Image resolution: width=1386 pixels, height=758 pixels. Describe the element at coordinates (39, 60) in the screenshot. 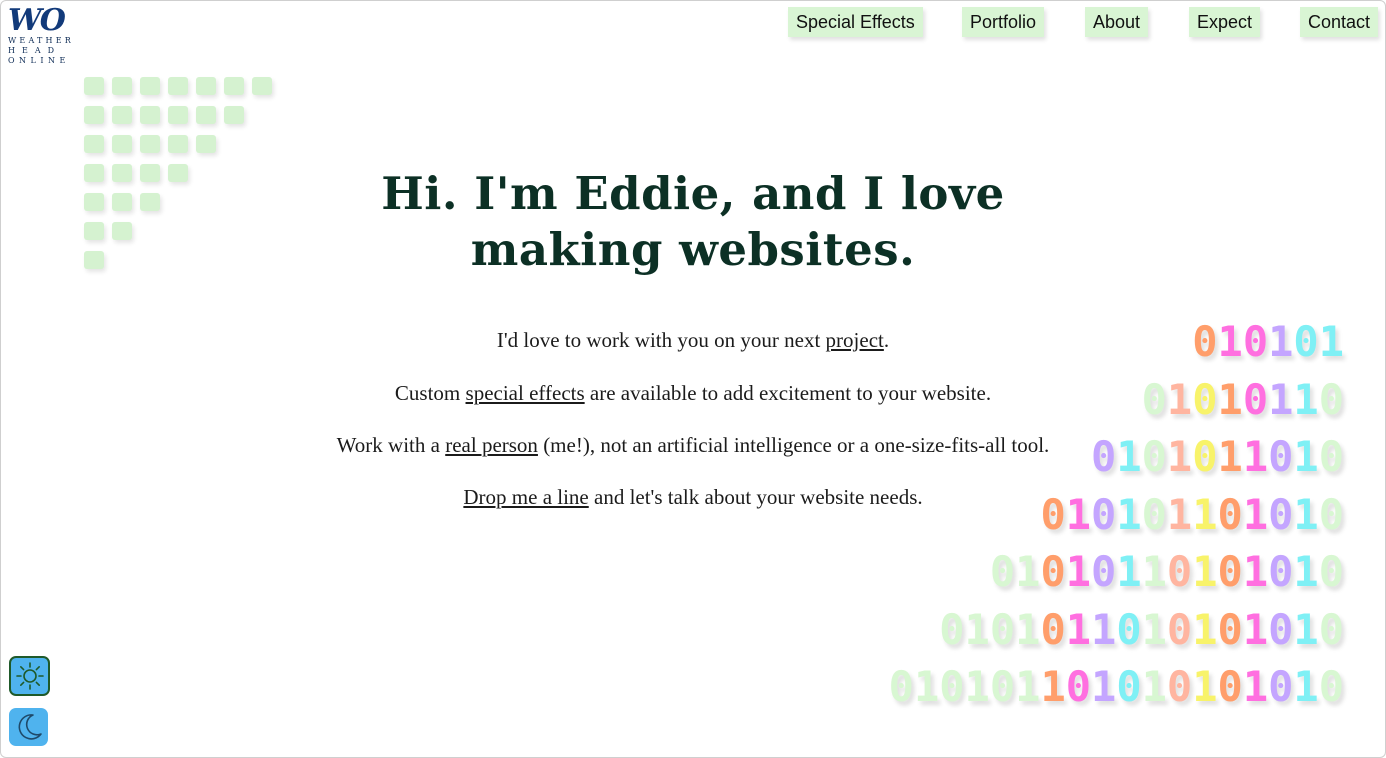

I see `logo-line-3: ONLINE` at that location.